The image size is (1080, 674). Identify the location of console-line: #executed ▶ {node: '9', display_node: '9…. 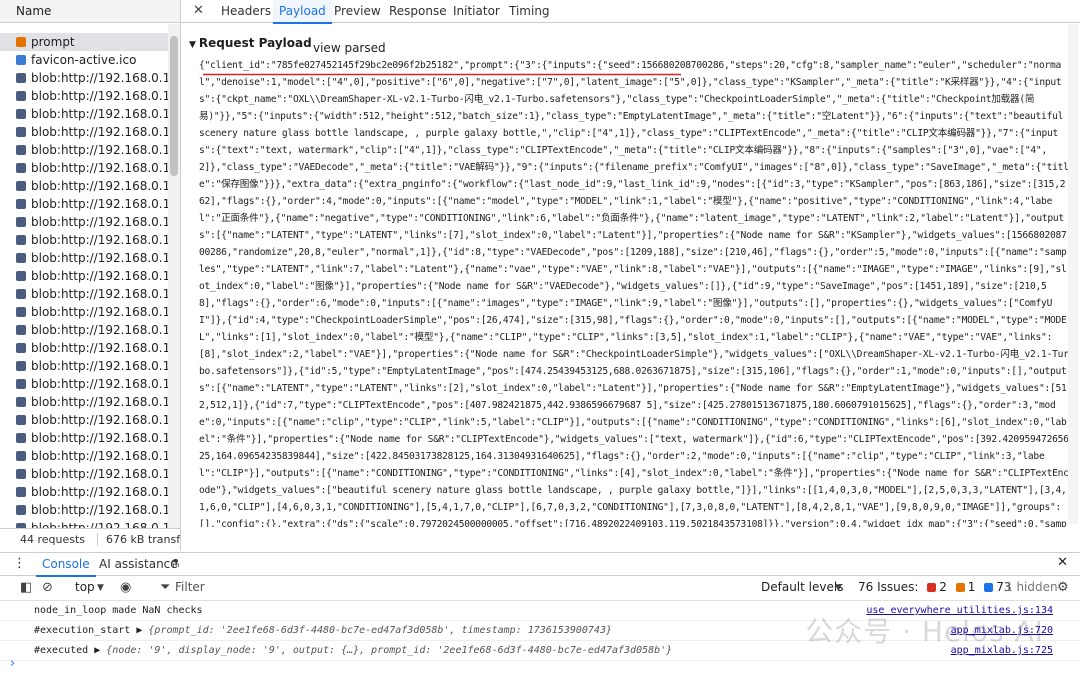
(540, 651).